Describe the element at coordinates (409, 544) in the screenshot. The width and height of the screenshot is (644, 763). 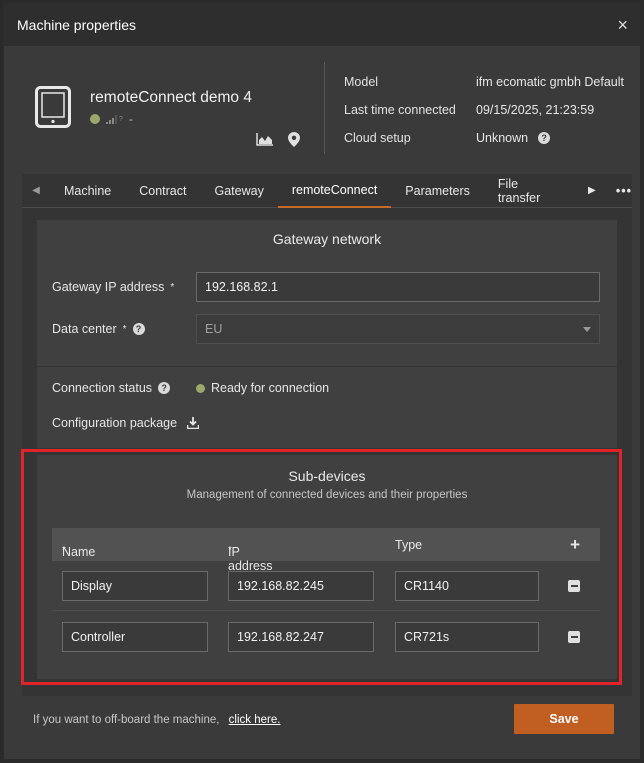
I see `column-header-type: Type` at that location.